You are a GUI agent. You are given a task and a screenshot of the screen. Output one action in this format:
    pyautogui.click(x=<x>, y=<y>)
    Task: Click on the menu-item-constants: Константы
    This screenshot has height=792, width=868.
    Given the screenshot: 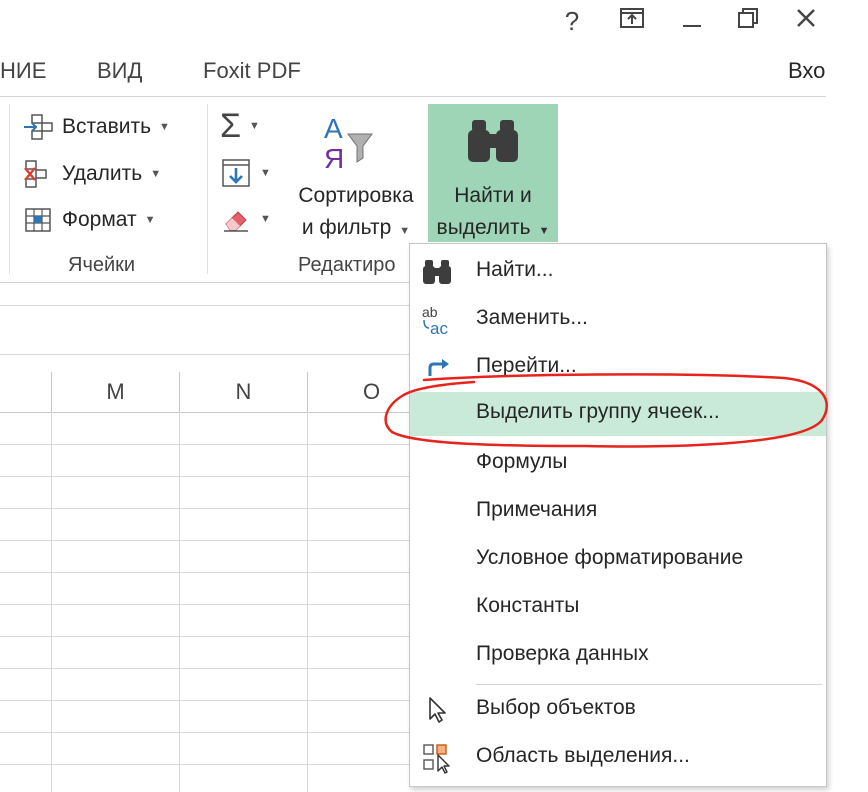 What is the action you would take?
    pyautogui.click(x=618, y=608)
    